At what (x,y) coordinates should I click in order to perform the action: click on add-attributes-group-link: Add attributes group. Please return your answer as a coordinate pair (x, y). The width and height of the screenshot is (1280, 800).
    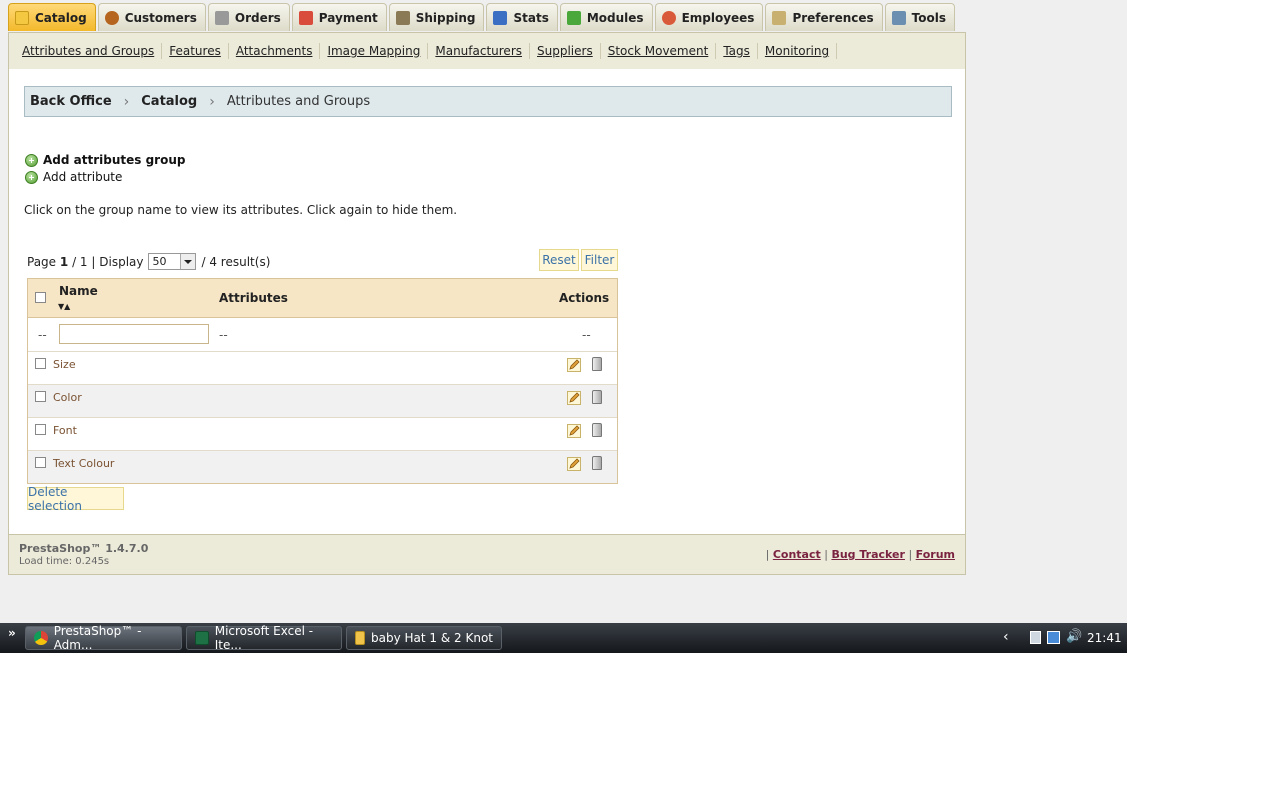
    Looking at the image, I should click on (105, 160).